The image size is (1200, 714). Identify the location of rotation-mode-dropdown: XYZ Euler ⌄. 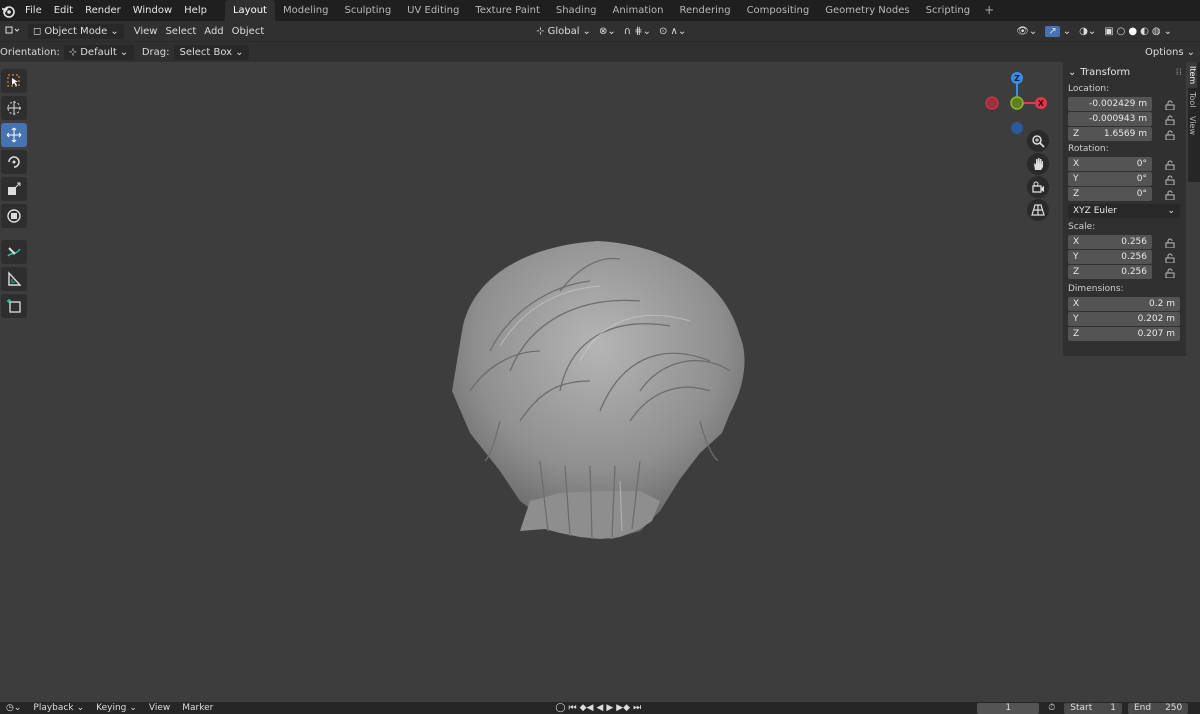
(1124, 211).